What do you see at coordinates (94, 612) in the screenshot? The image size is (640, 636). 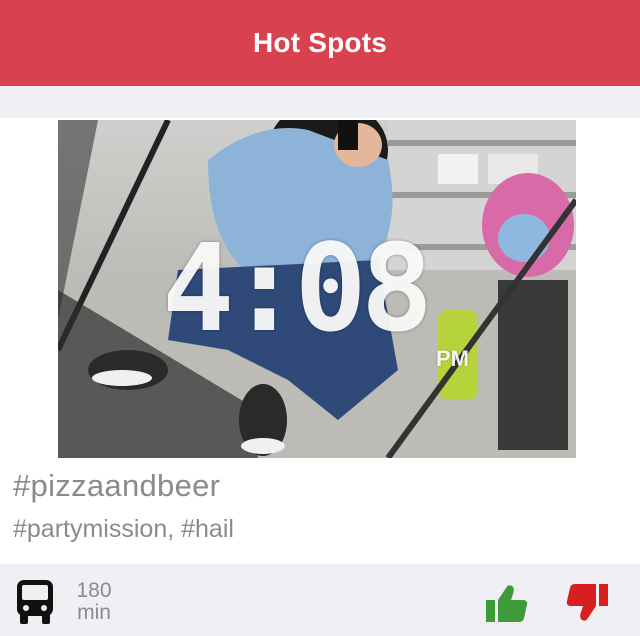 I see `travel-time-unit: min` at bounding box center [94, 612].